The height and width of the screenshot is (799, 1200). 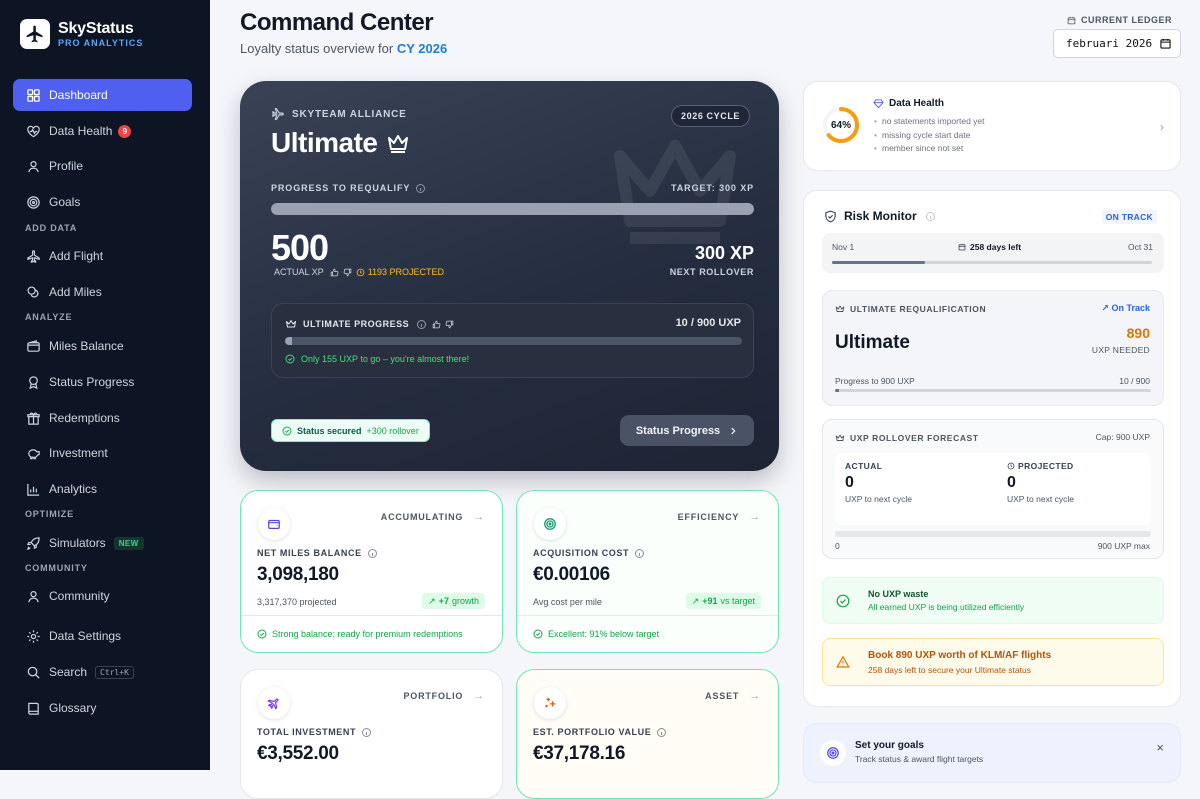 I want to click on card-value: €37,178.16, so click(x=579, y=753).